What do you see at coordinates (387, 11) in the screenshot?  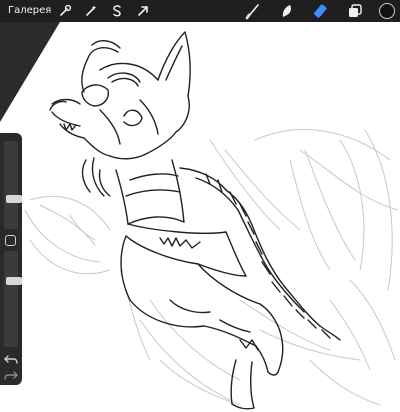 I see `color-swatch-icon` at bounding box center [387, 11].